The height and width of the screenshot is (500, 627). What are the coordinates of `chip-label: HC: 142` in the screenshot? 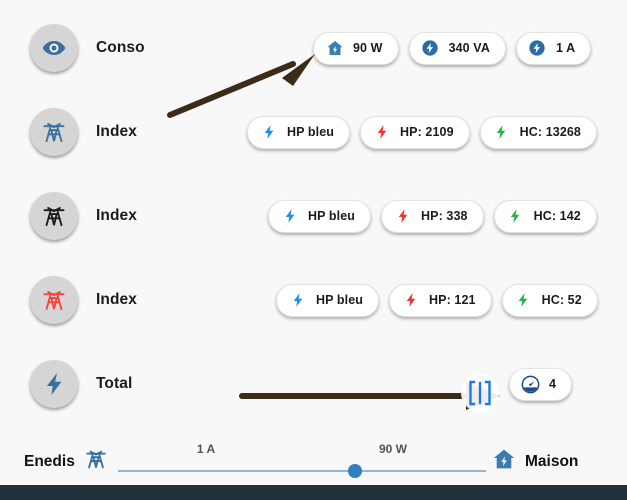 It's located at (557, 216).